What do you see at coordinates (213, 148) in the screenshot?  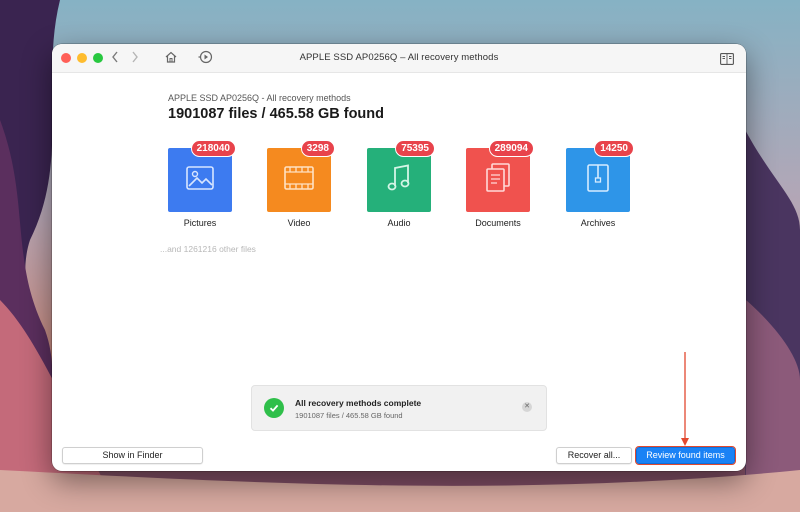 I see `count-badge: 218040` at bounding box center [213, 148].